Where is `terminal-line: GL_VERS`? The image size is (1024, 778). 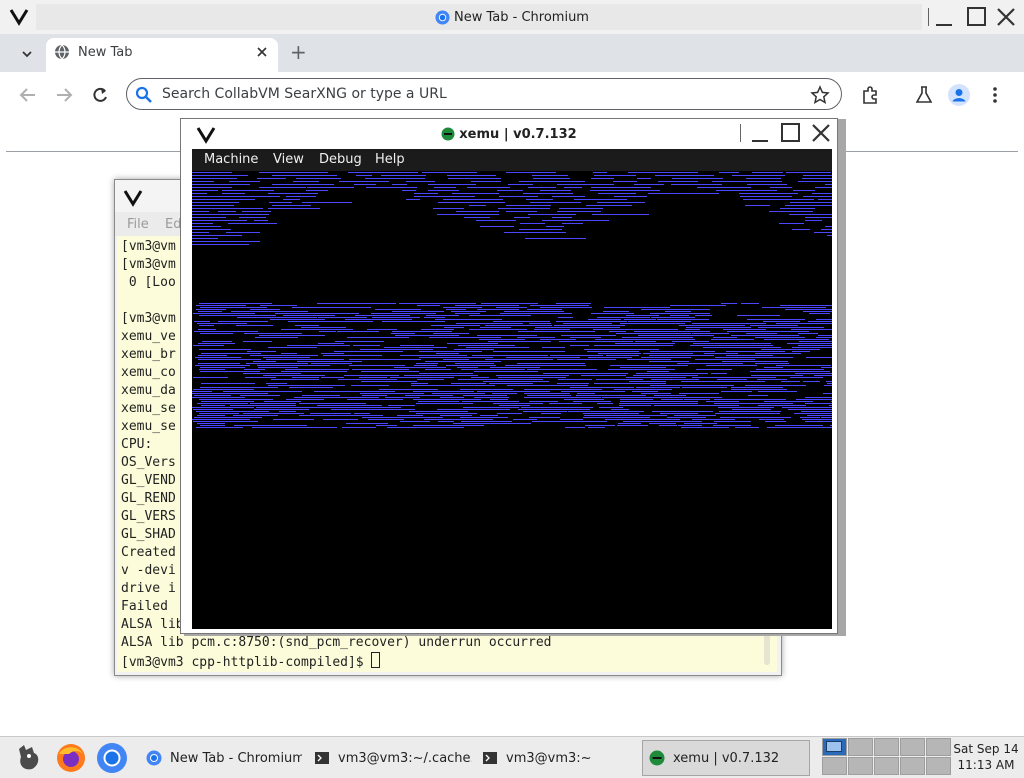 terminal-line: GL_VERS is located at coordinates (148, 516).